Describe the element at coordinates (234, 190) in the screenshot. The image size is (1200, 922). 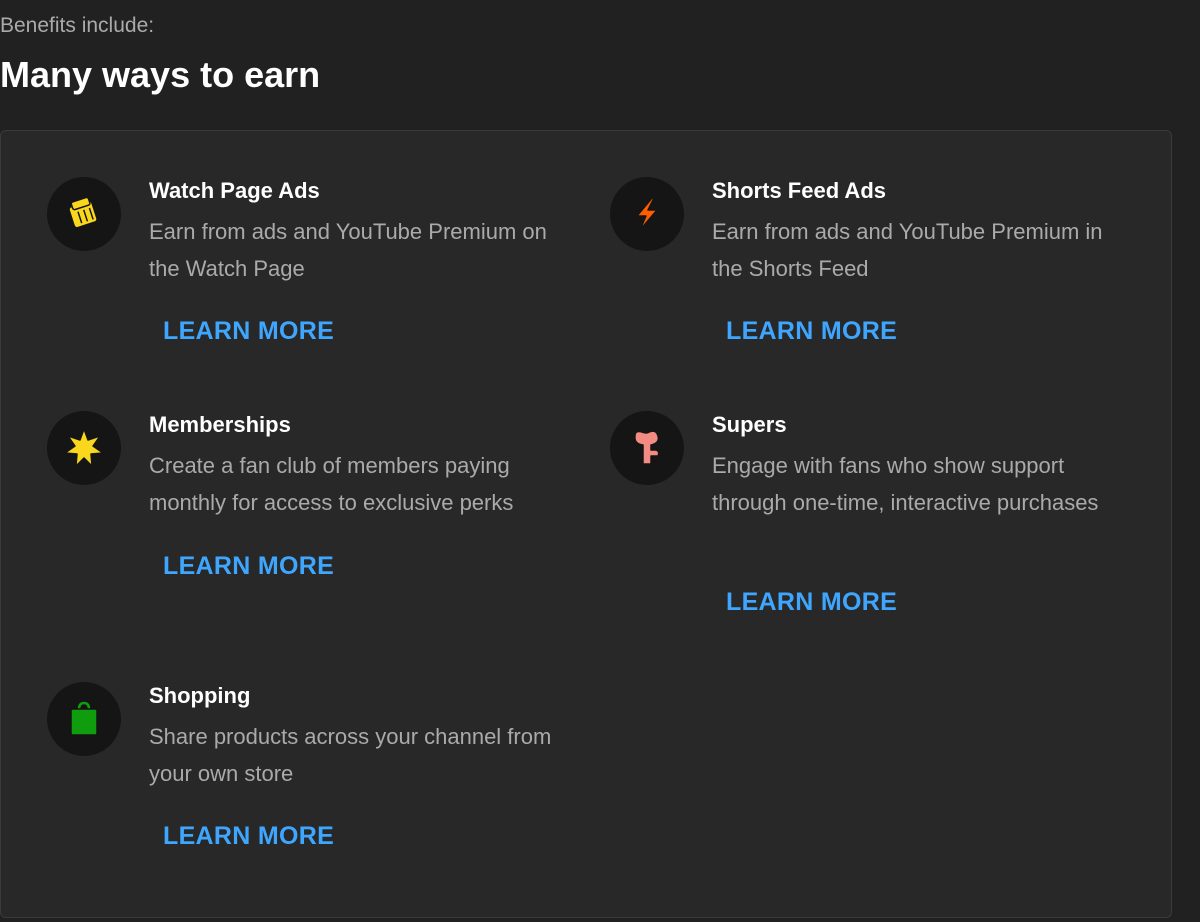
I see `benefit-title: Watch Page Ads` at that location.